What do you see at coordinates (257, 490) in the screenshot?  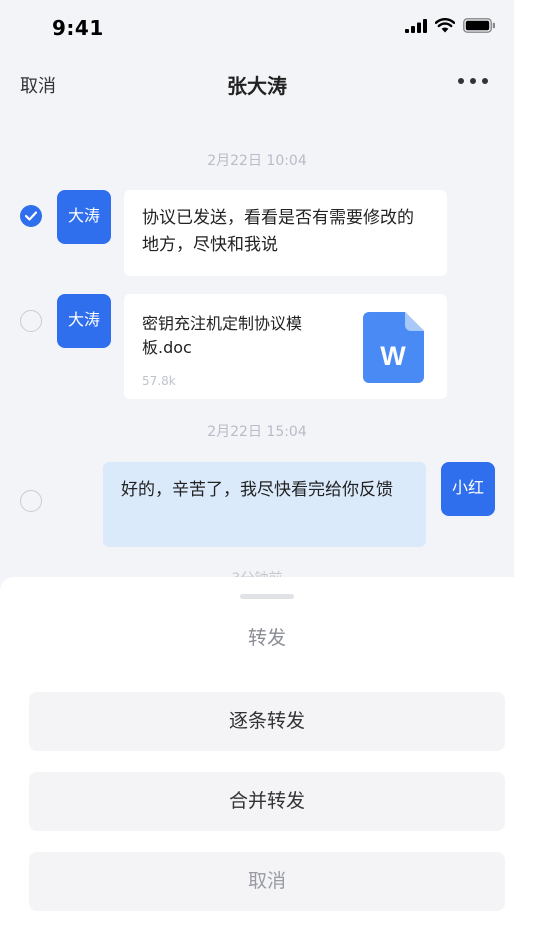 I see `message-text: 好的，辛苦了，我尽快看完给你反馈` at bounding box center [257, 490].